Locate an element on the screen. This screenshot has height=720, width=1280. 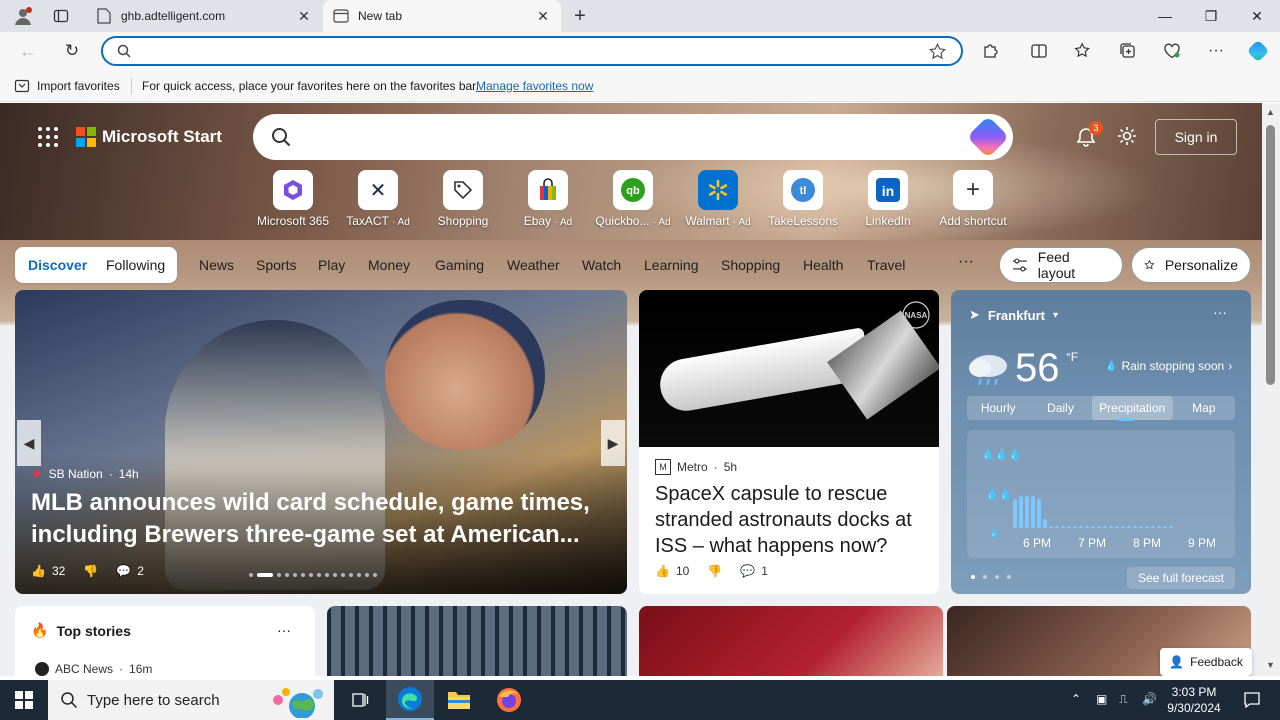
thumbs-up-icon: 👍 is located at coordinates (38, 571).